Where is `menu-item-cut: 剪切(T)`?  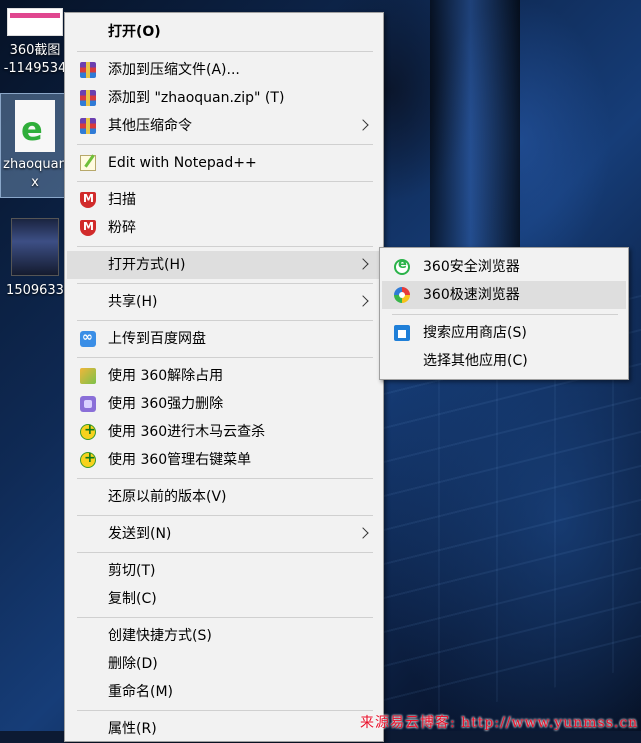 menu-item-cut: 剪切(T) is located at coordinates (224, 571).